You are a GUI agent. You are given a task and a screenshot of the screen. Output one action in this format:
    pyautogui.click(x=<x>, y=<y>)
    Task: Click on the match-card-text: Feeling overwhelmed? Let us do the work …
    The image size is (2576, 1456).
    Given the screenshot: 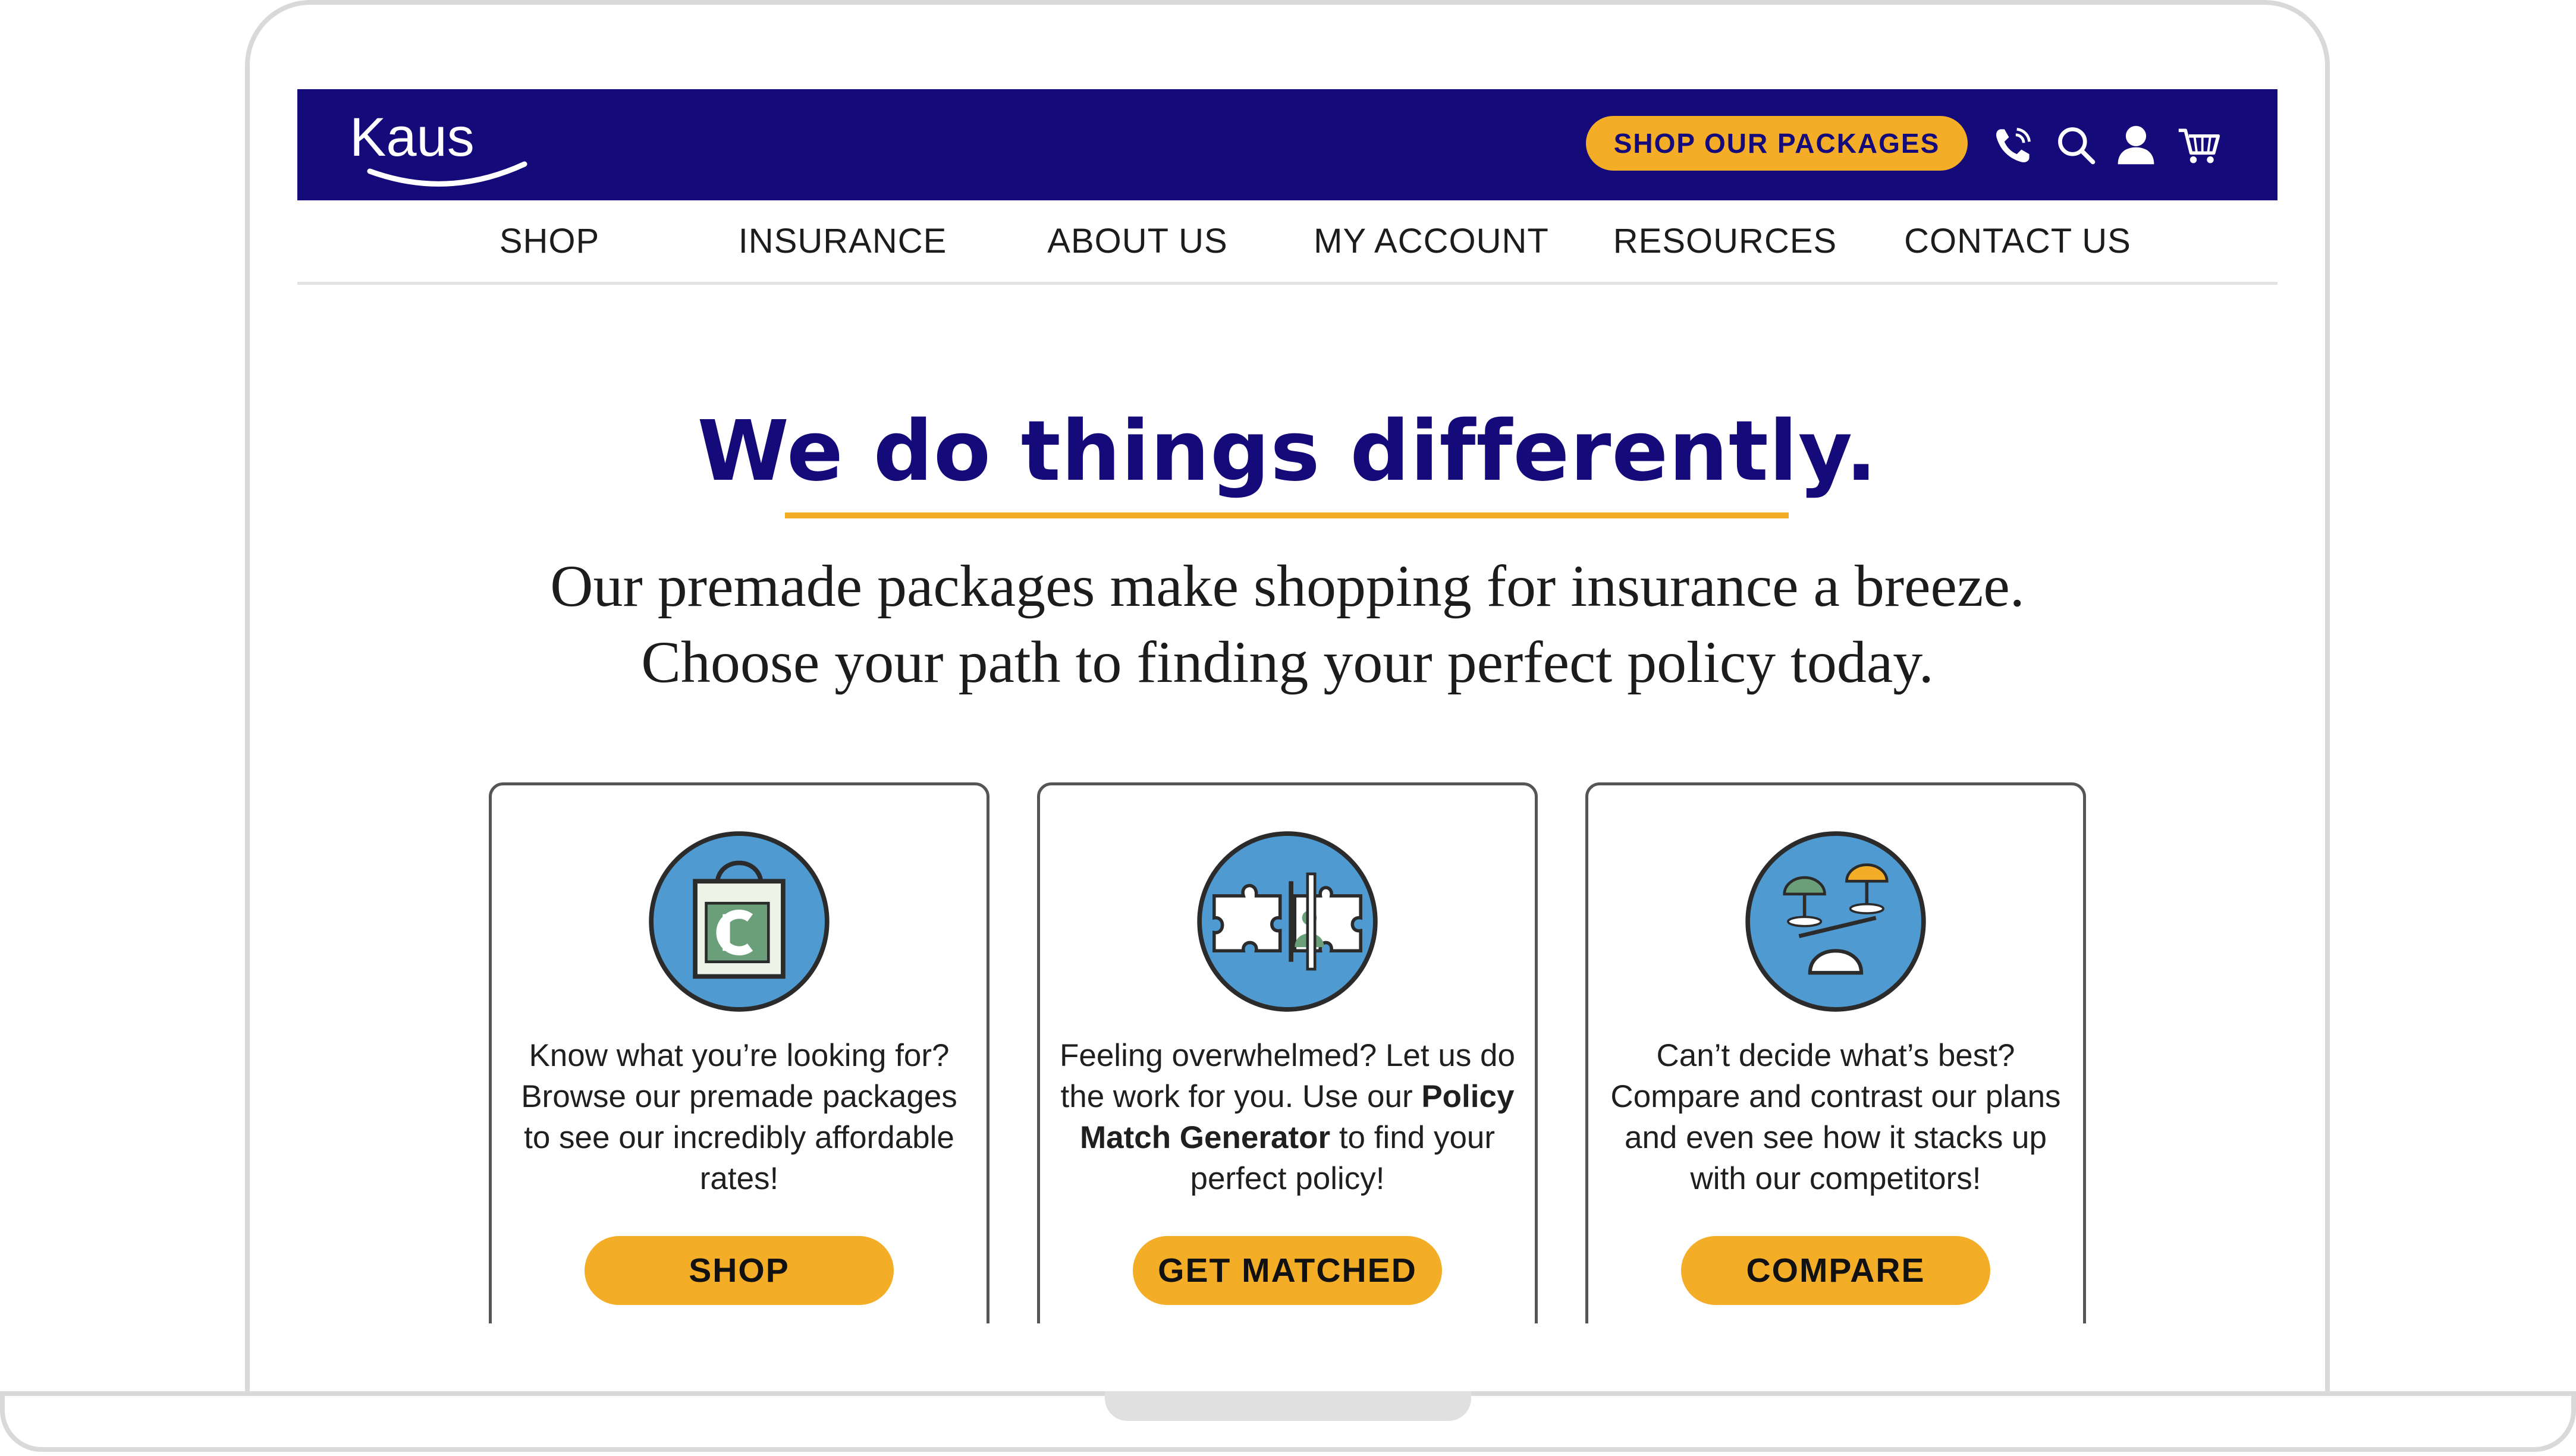 What is the action you would take?
    pyautogui.click(x=1287, y=1117)
    